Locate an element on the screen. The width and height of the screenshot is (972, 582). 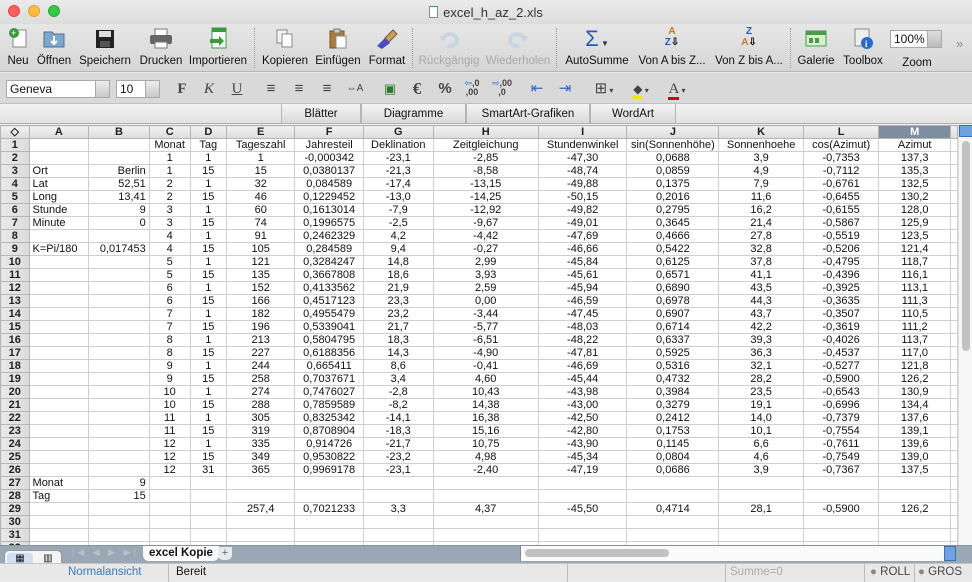
cell-b17 is located at coordinates (119, 353).